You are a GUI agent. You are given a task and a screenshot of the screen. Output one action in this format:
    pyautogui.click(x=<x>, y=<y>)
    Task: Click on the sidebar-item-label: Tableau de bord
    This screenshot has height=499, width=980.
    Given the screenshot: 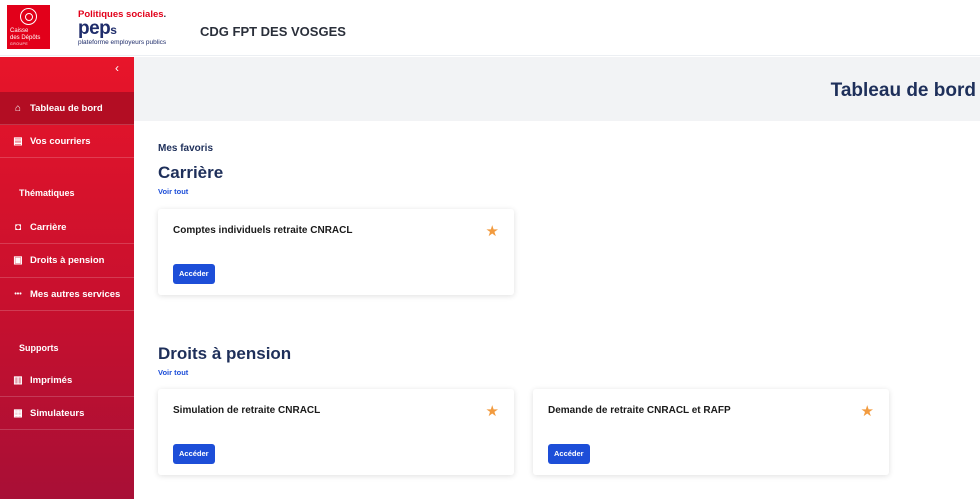 What is the action you would take?
    pyautogui.click(x=66, y=108)
    